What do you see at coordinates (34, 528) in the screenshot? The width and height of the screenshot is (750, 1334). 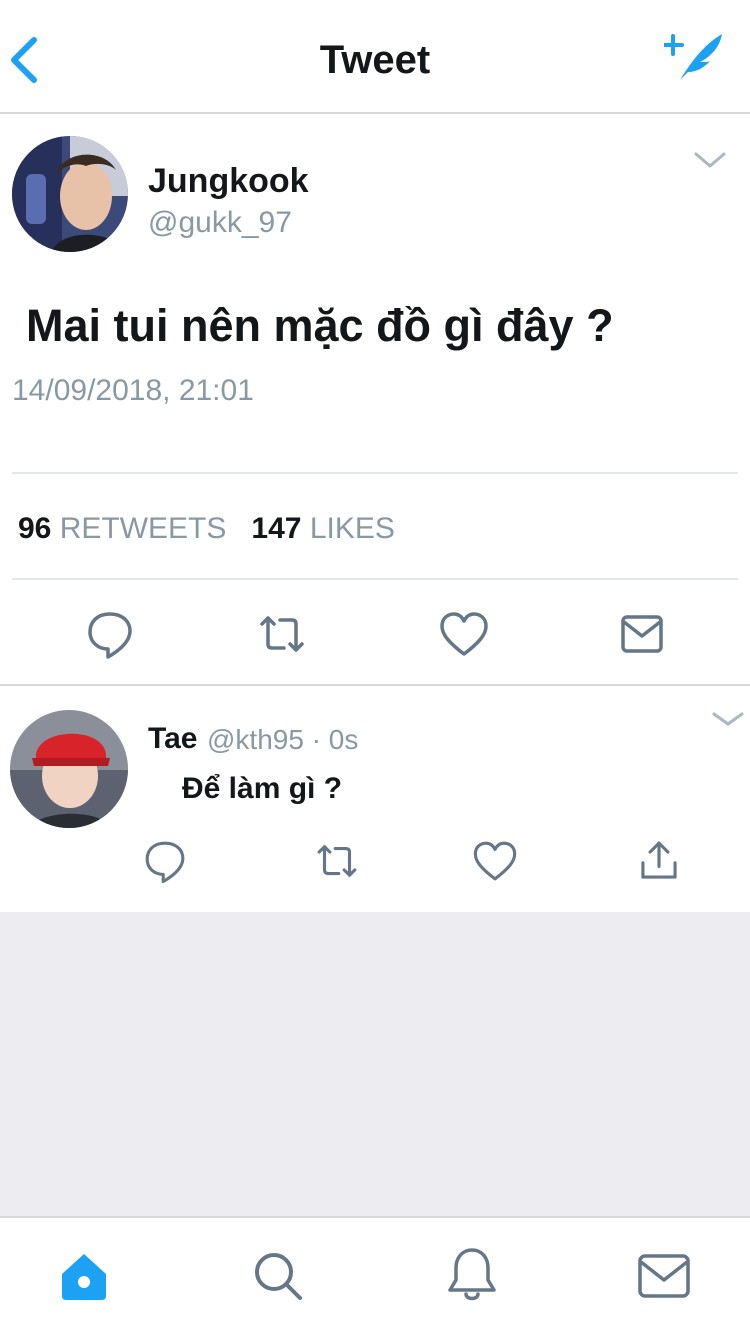 I see `retweets-count: 96` at bounding box center [34, 528].